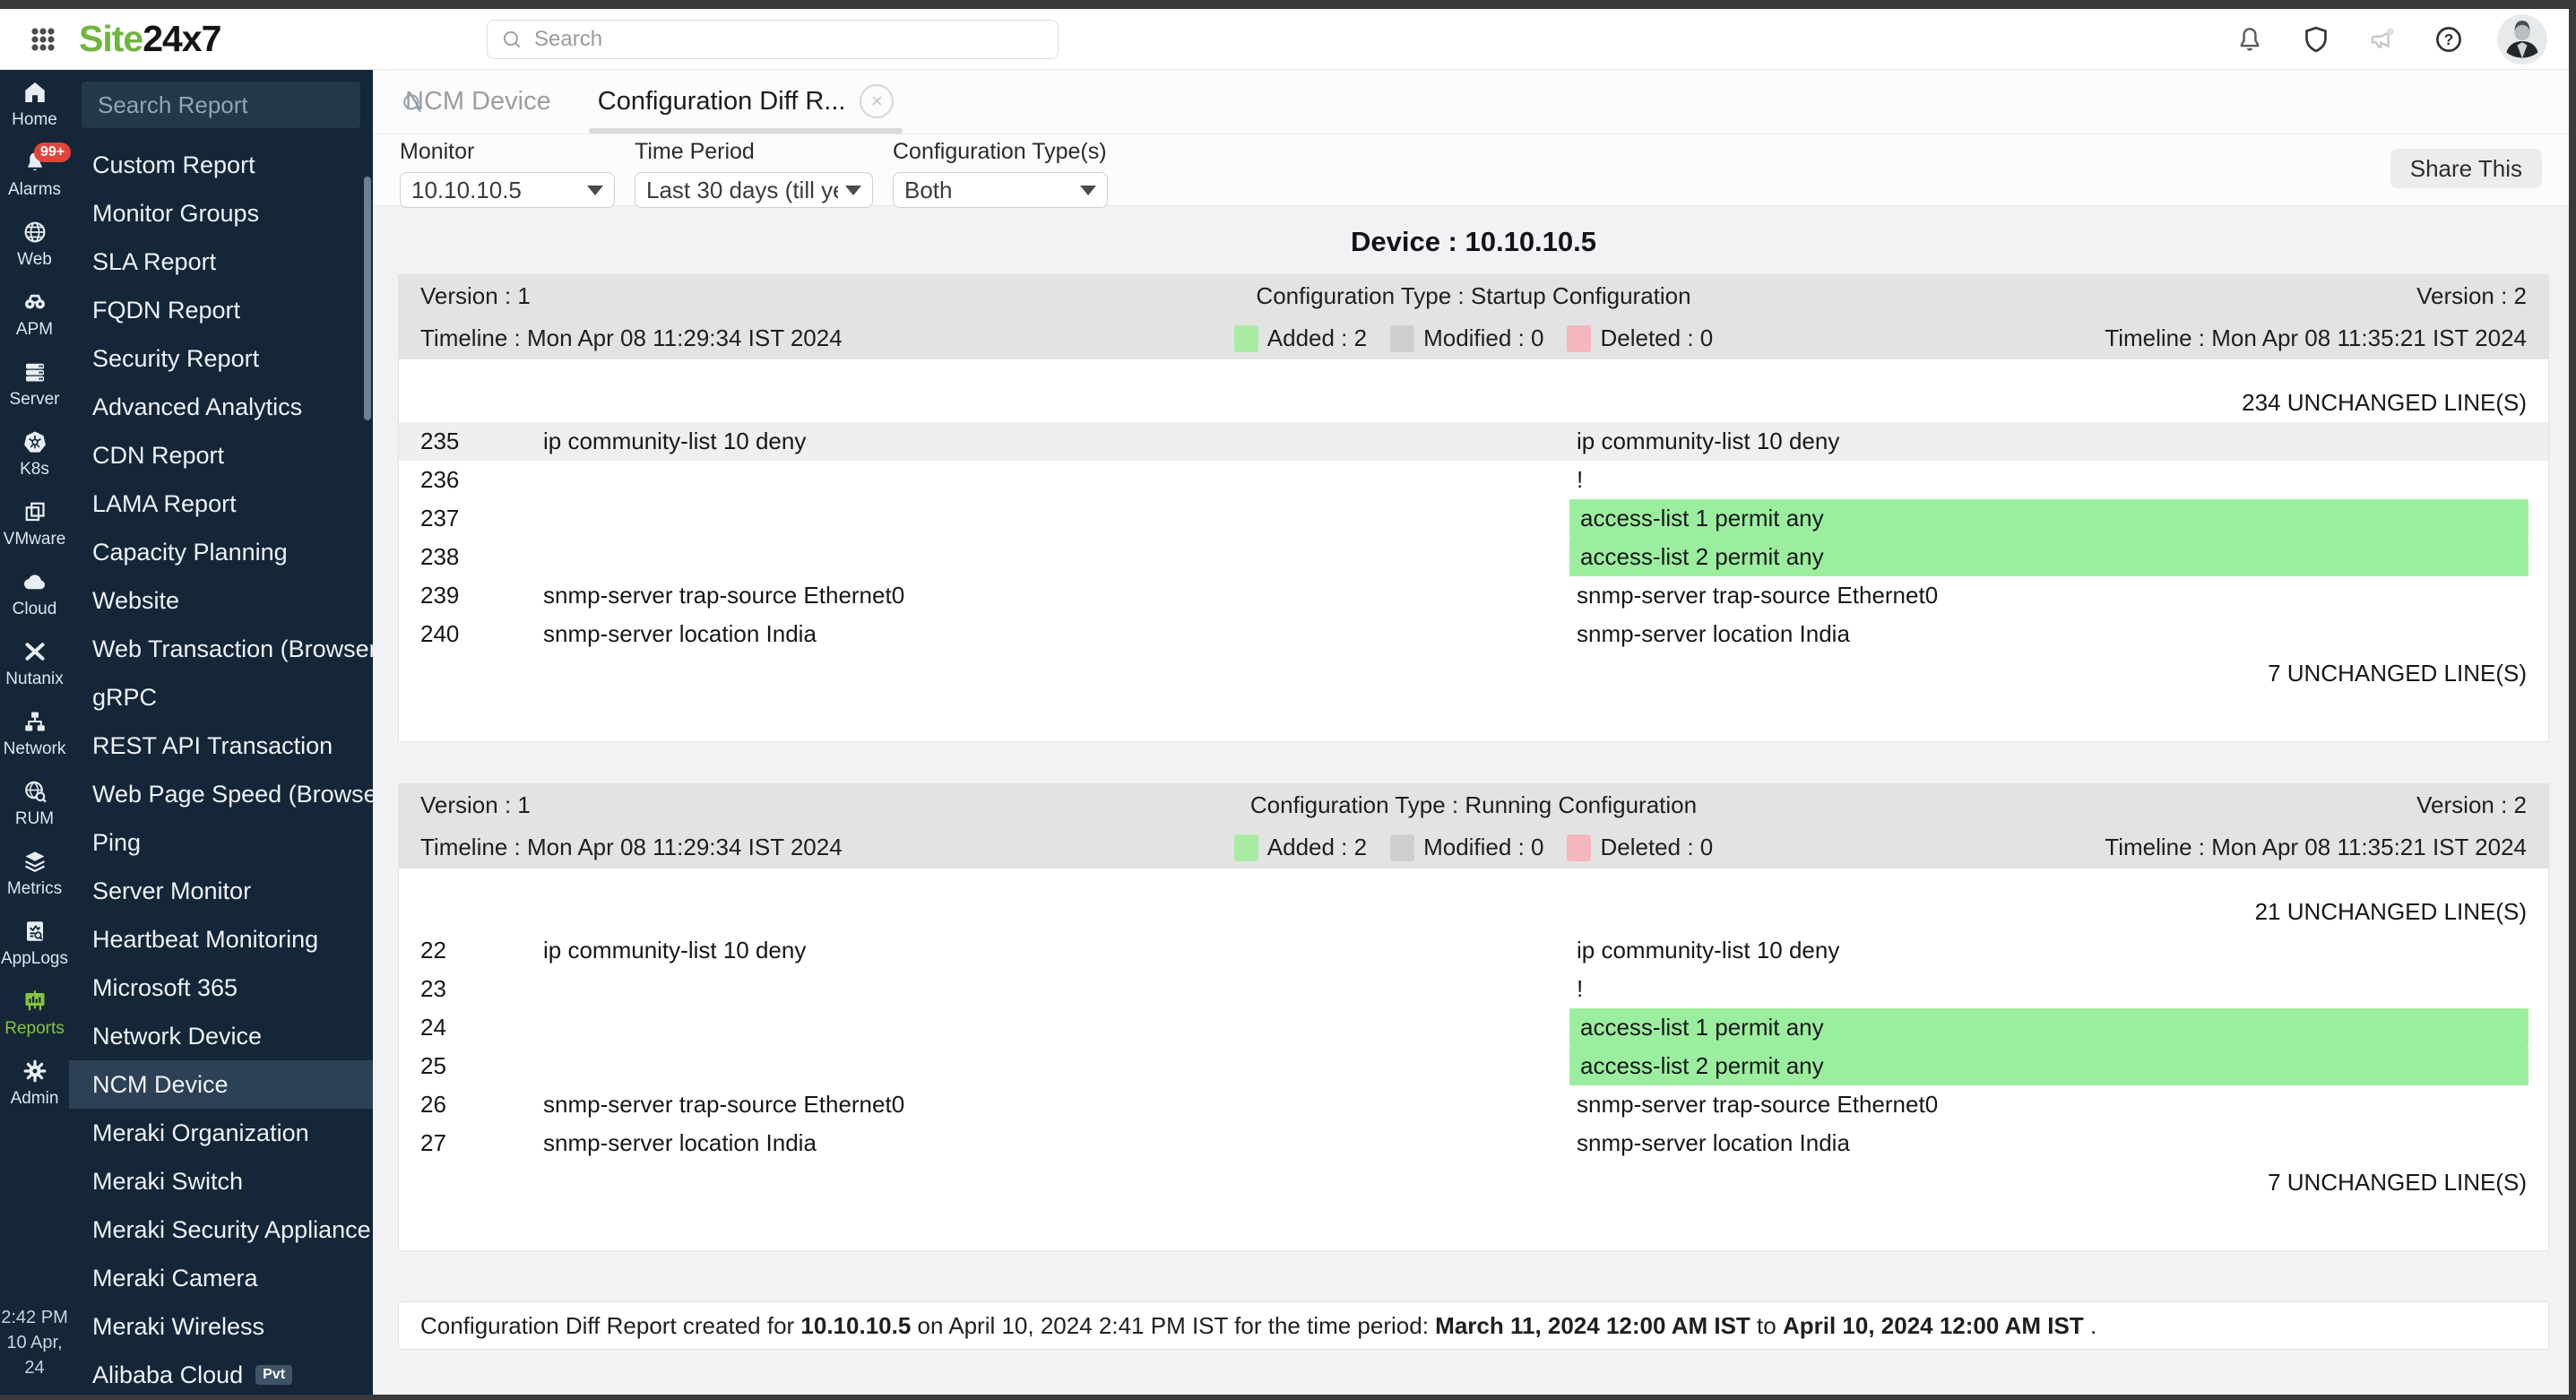  What do you see at coordinates (1035, 1066) in the screenshot?
I see `left-config-line` at bounding box center [1035, 1066].